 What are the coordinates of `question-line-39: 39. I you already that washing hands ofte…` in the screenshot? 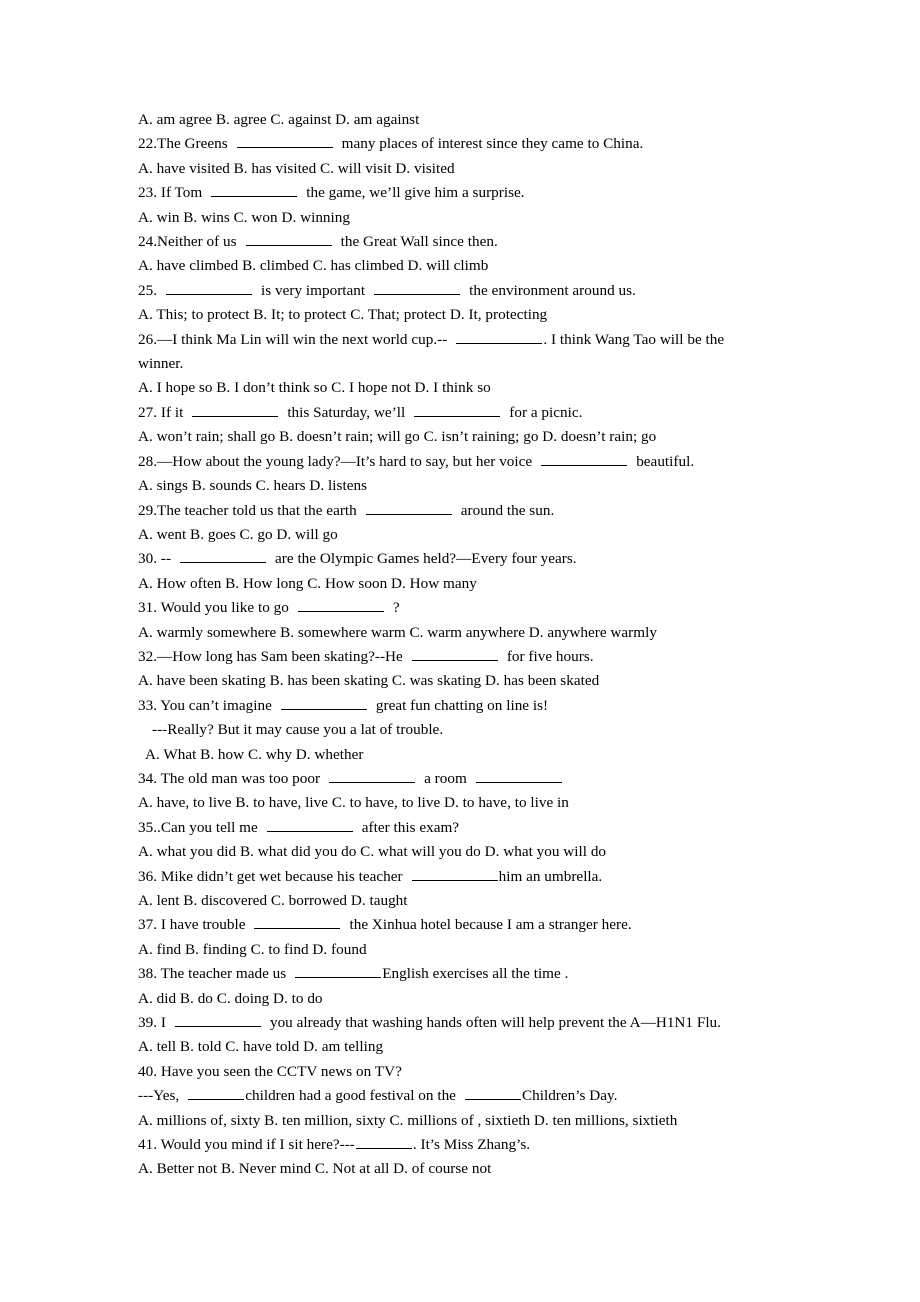 It's located at (454, 1023).